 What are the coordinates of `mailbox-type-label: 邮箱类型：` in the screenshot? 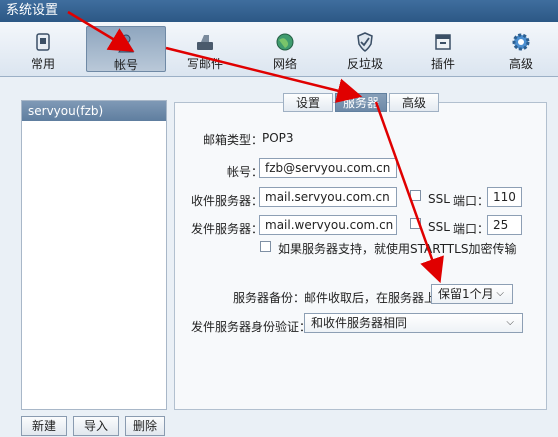 It's located at (233, 140).